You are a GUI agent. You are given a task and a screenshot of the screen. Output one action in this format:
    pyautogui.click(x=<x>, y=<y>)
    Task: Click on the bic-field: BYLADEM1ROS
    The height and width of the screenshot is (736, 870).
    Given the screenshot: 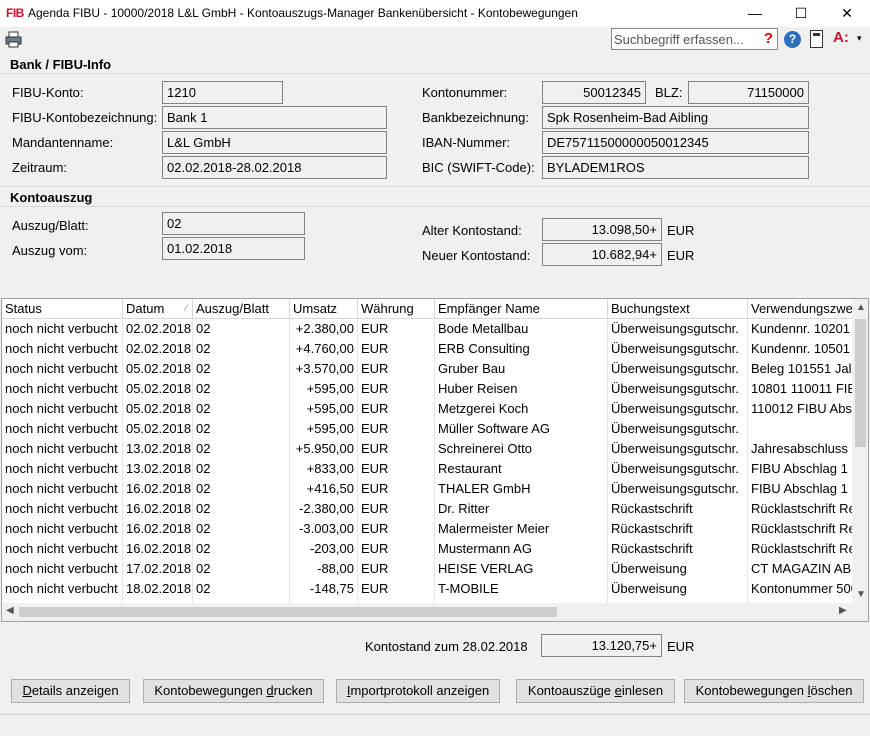 What is the action you would take?
    pyautogui.click(x=675, y=167)
    